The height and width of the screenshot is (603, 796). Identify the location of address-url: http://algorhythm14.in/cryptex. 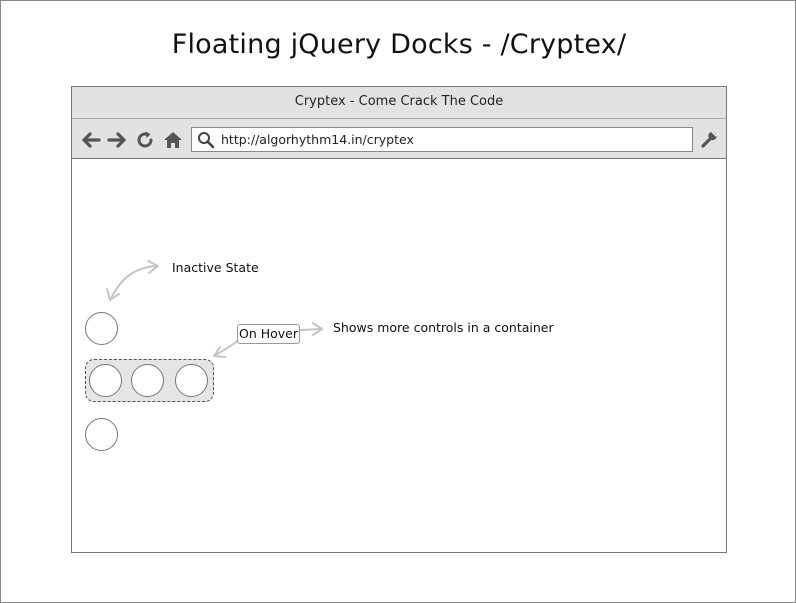
(317, 139).